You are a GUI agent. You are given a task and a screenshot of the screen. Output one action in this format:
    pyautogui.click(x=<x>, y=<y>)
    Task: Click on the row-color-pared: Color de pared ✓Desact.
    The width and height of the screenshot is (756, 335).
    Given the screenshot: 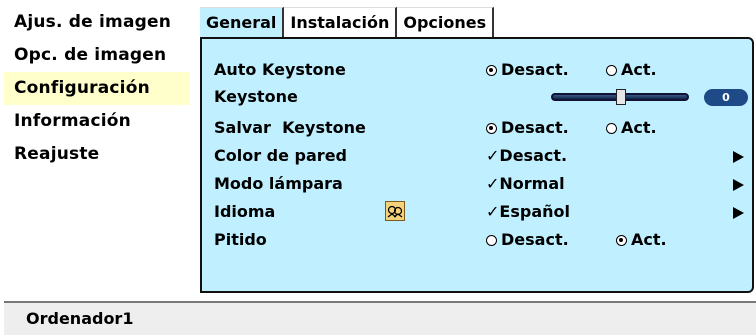 What is the action you would take?
    pyautogui.click(x=479, y=156)
    